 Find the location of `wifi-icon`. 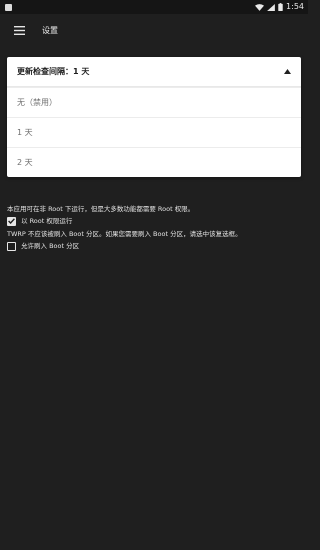

wifi-icon is located at coordinates (260, 7).